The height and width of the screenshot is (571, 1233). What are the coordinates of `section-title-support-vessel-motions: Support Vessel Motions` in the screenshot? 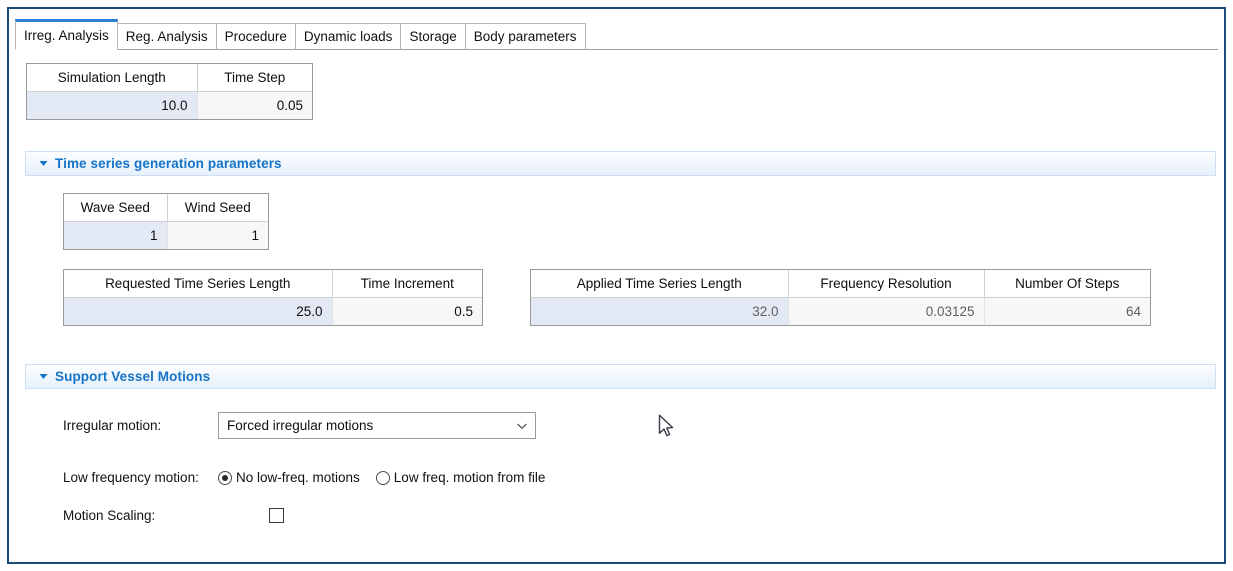 It's located at (133, 376).